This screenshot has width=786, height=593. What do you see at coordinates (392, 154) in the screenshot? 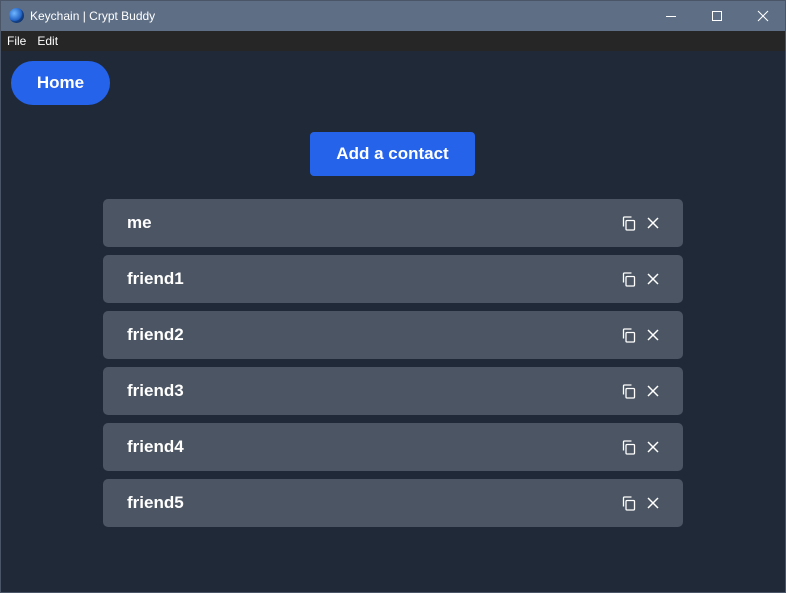
I see `add-contact-button: Add a contact` at bounding box center [392, 154].